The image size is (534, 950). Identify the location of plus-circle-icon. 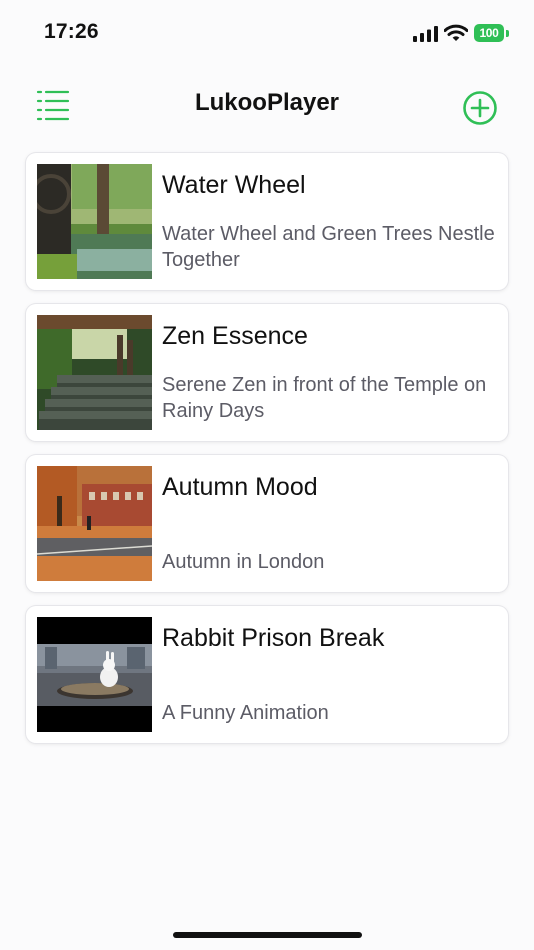
(480, 108).